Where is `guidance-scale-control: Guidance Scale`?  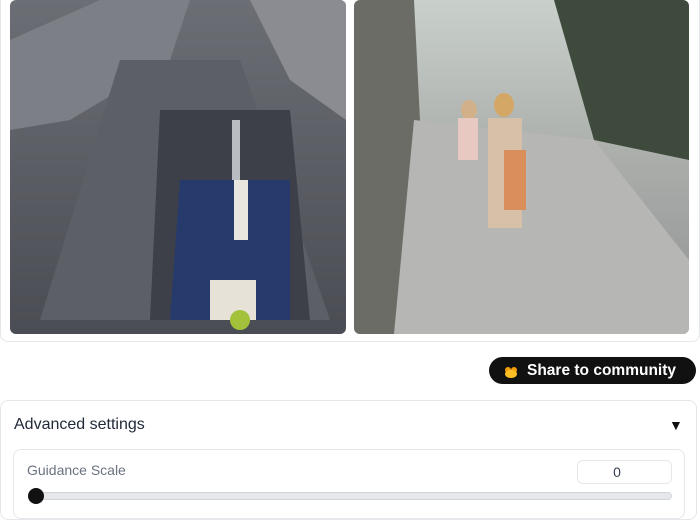 guidance-scale-control: Guidance Scale is located at coordinates (349, 484).